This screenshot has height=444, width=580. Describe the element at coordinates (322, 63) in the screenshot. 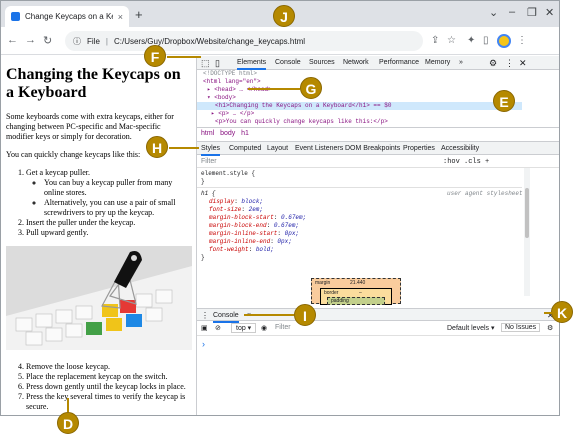

I see `tab-sources: Sources` at that location.